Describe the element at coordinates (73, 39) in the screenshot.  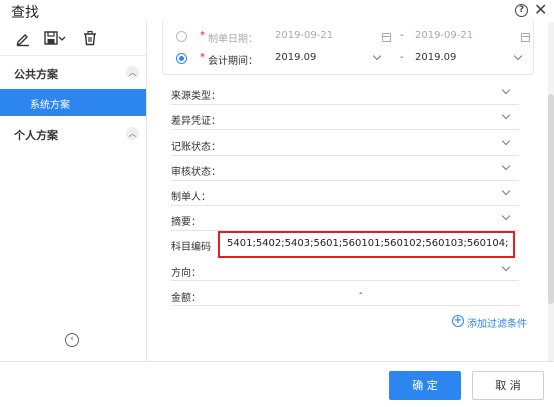
I see `scheme-toolbar` at that location.